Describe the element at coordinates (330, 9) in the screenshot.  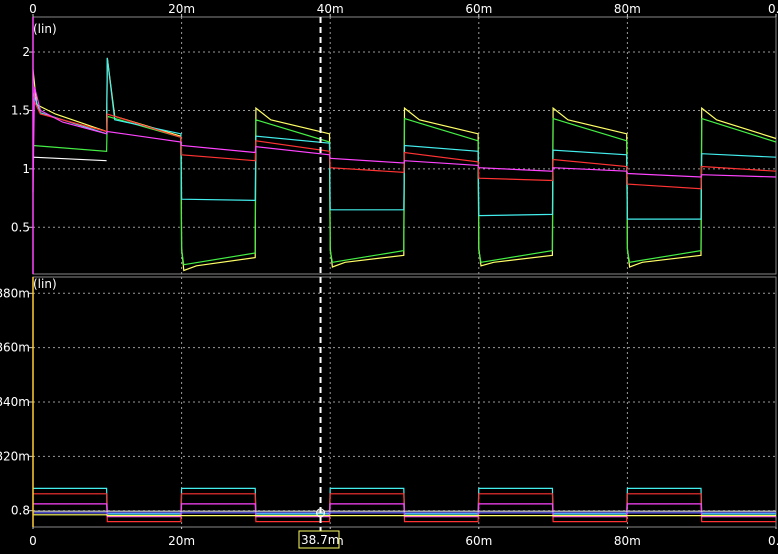
I see `x-tick-label: 40m` at that location.